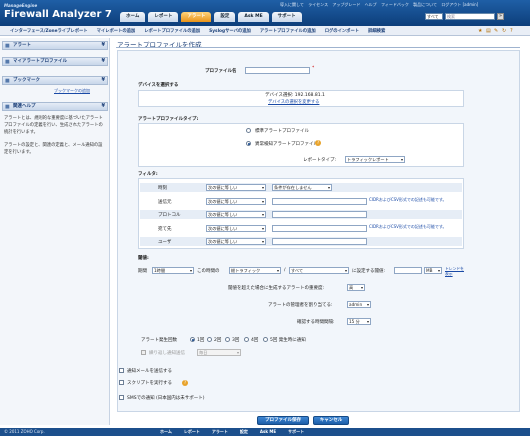 This screenshot has height=436, width=530. I want to click on sidebar-my-alert-header: ■ マイアラートプロファイル ¥, so click(55, 61).